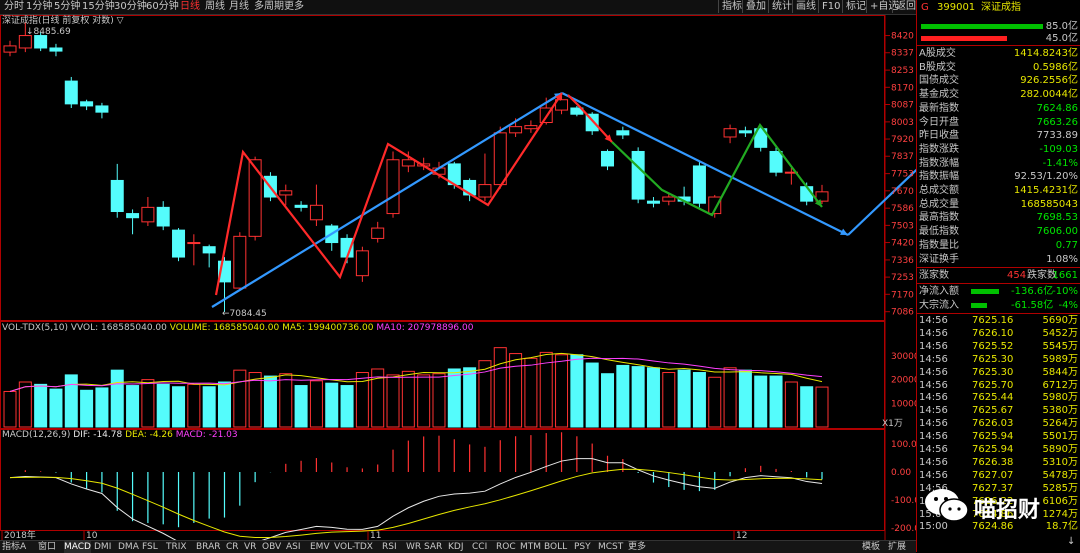 This screenshot has height=553, width=1080. I want to click on indicator-tab-23: MCST, so click(610, 547).